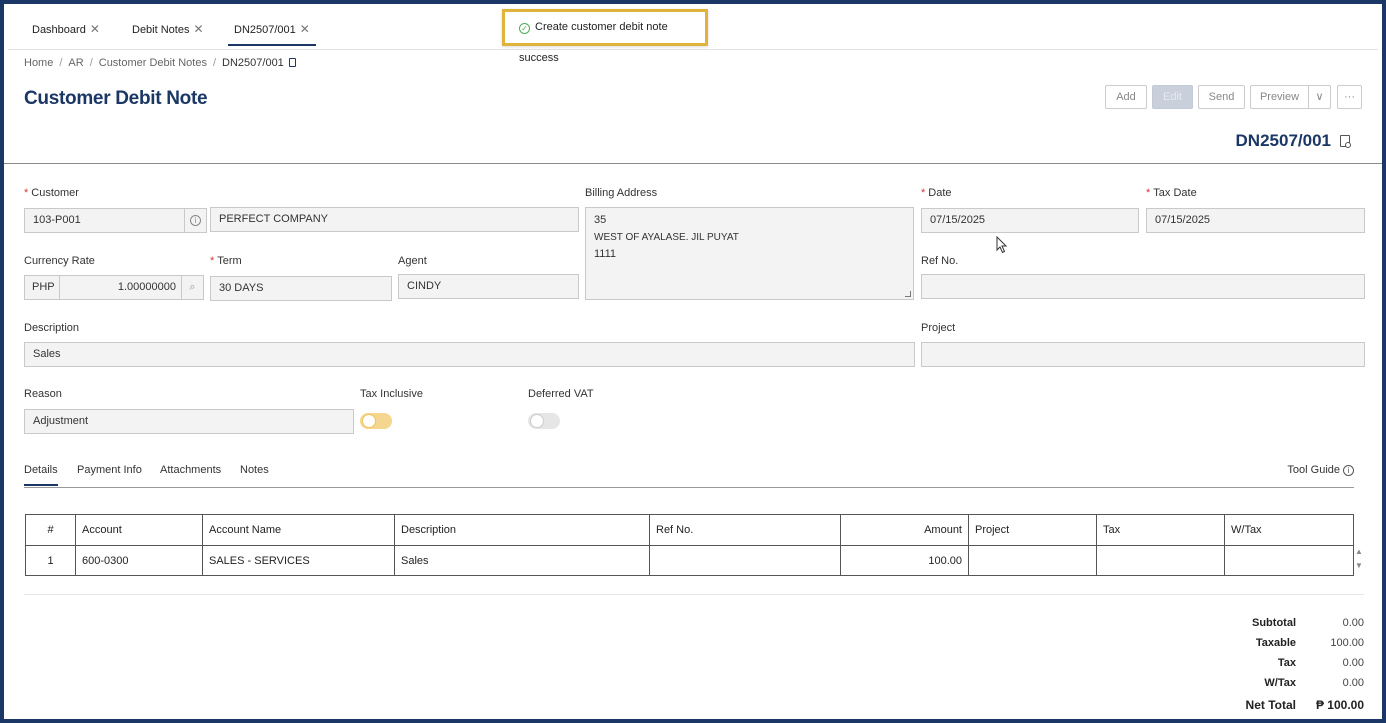 The width and height of the screenshot is (1386, 723). I want to click on column-header: Account Name, so click(298, 530).